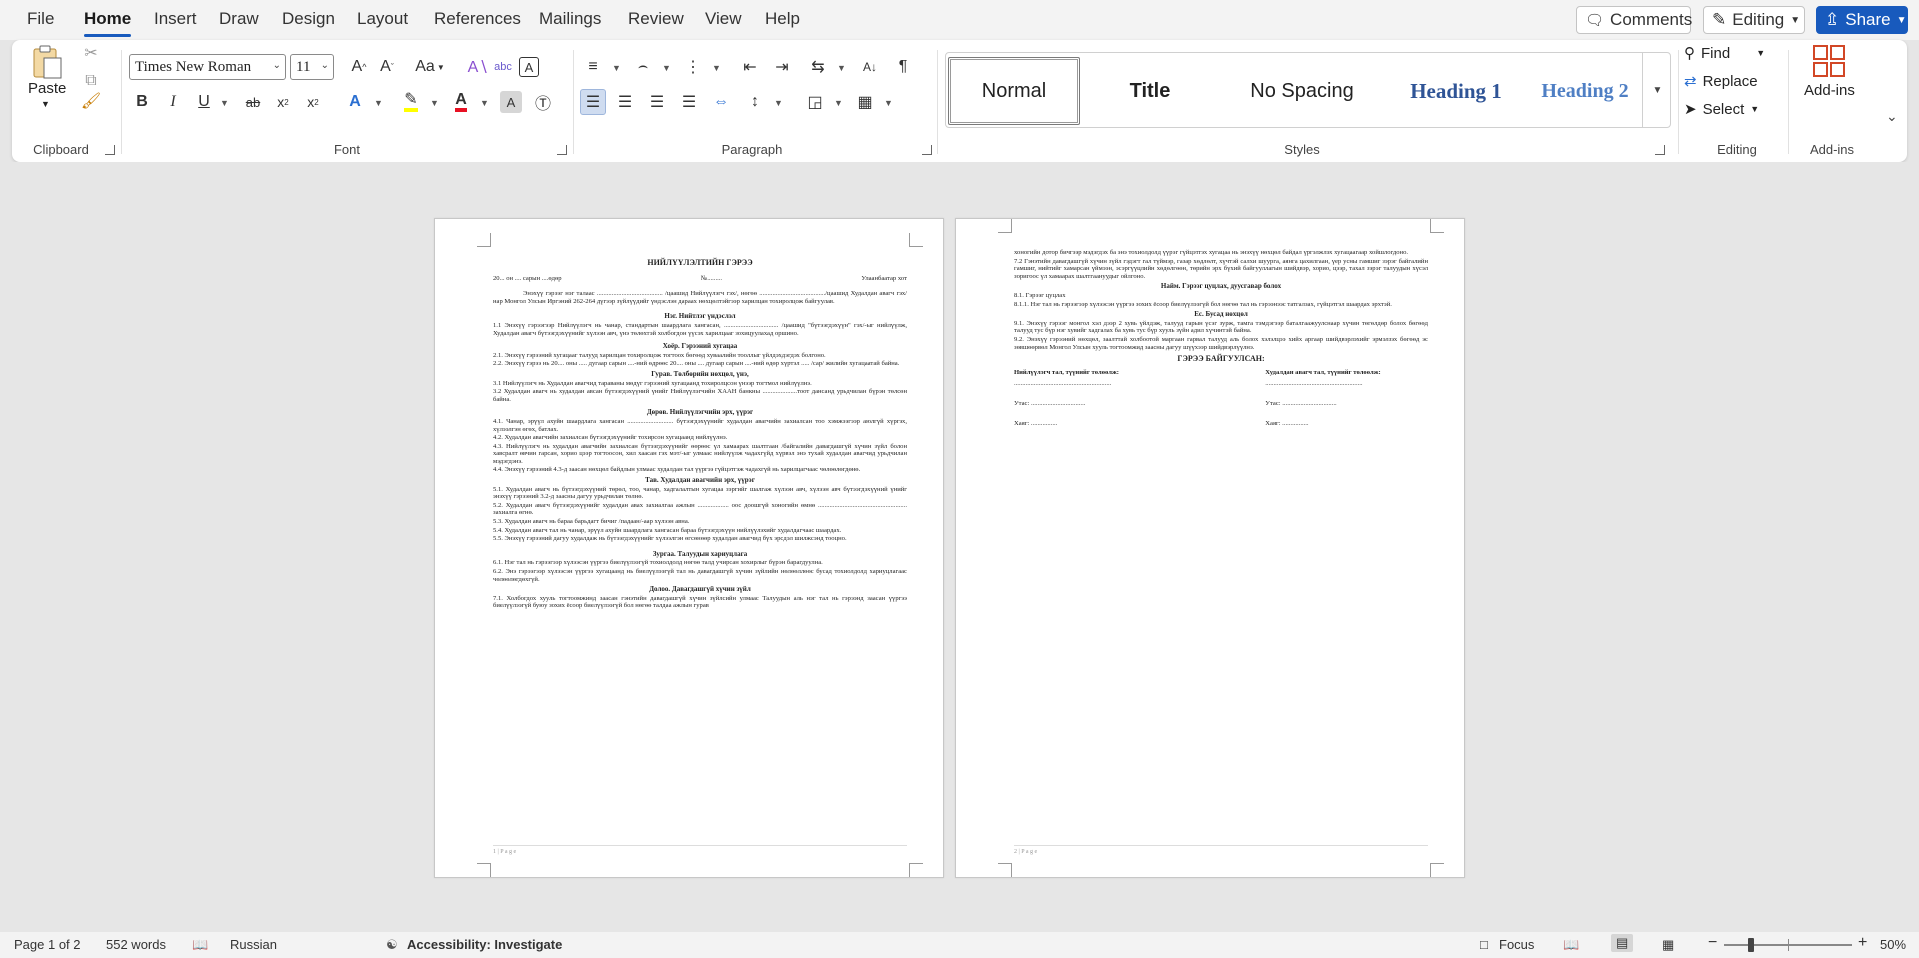 The image size is (1919, 958). Describe the element at coordinates (411, 102) in the screenshot. I see `highlight-color-icon: ✎` at that location.